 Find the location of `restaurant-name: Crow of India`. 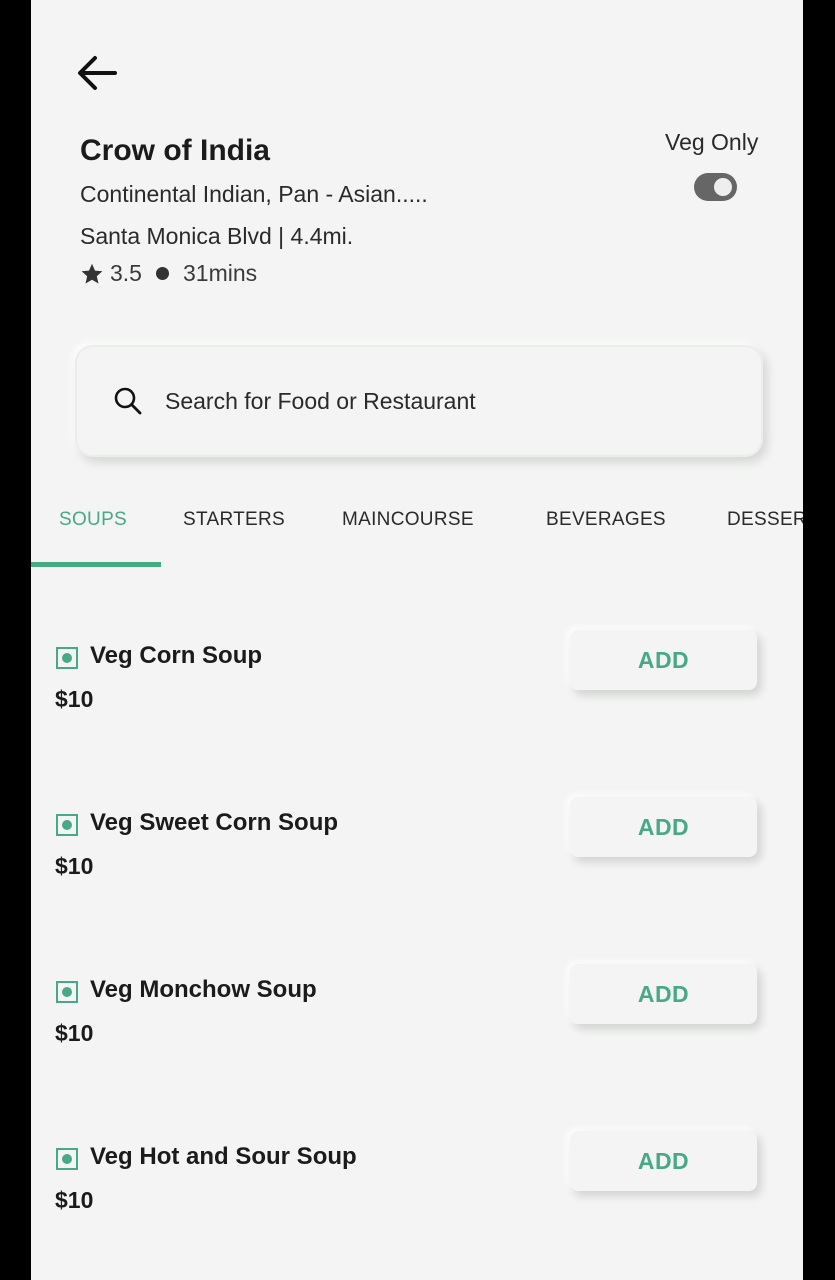

restaurant-name: Crow of India is located at coordinates (175, 150).